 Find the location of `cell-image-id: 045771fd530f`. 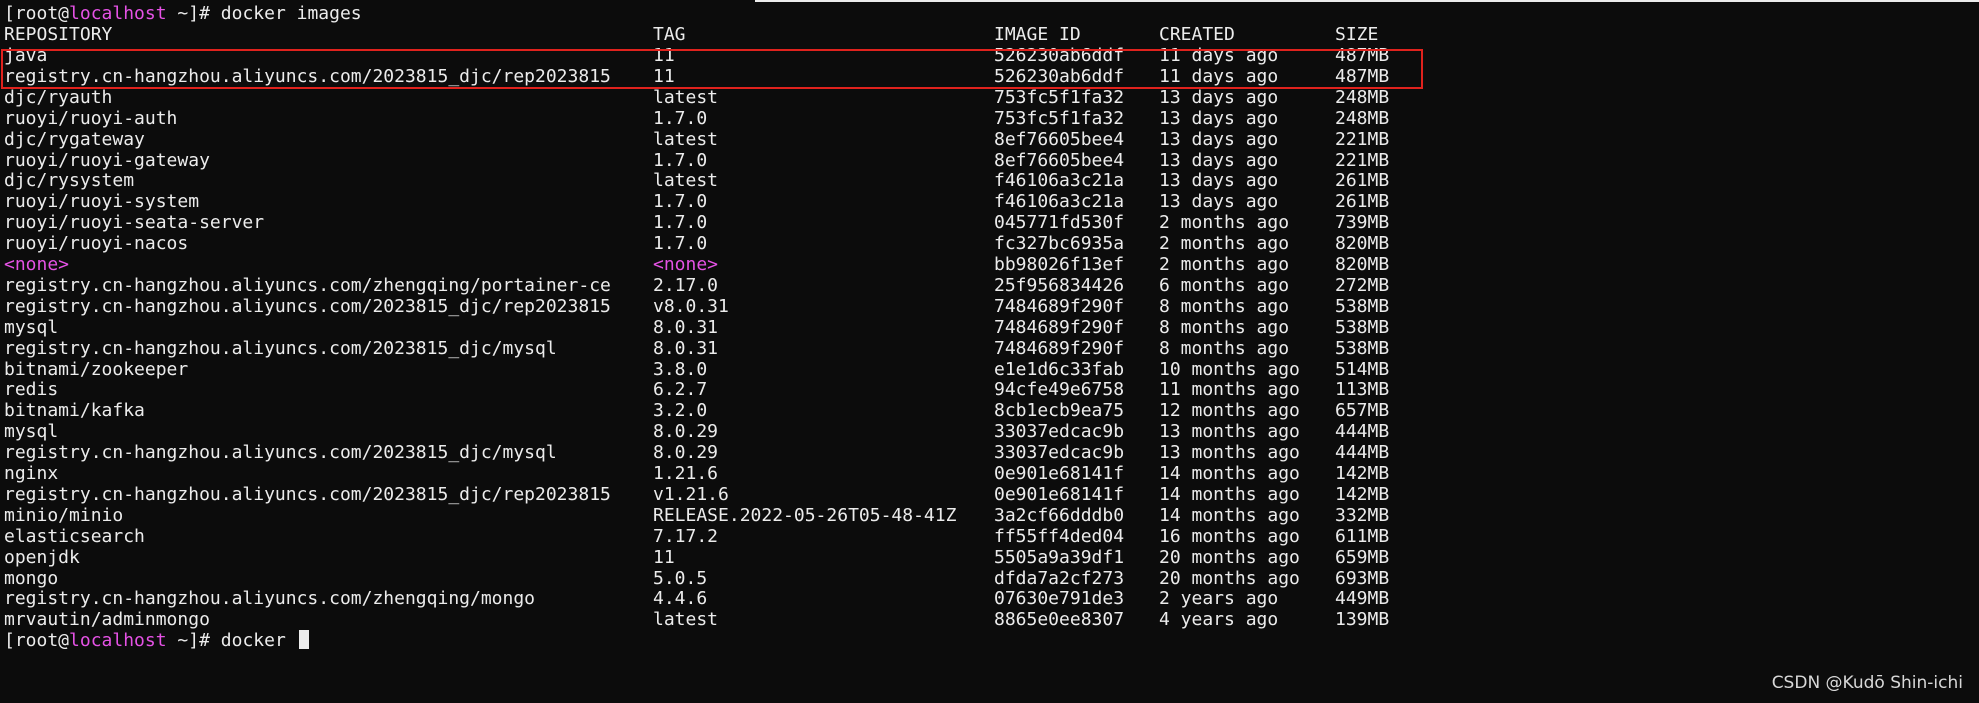

cell-image-id: 045771fd530f is located at coordinates (1059, 223).